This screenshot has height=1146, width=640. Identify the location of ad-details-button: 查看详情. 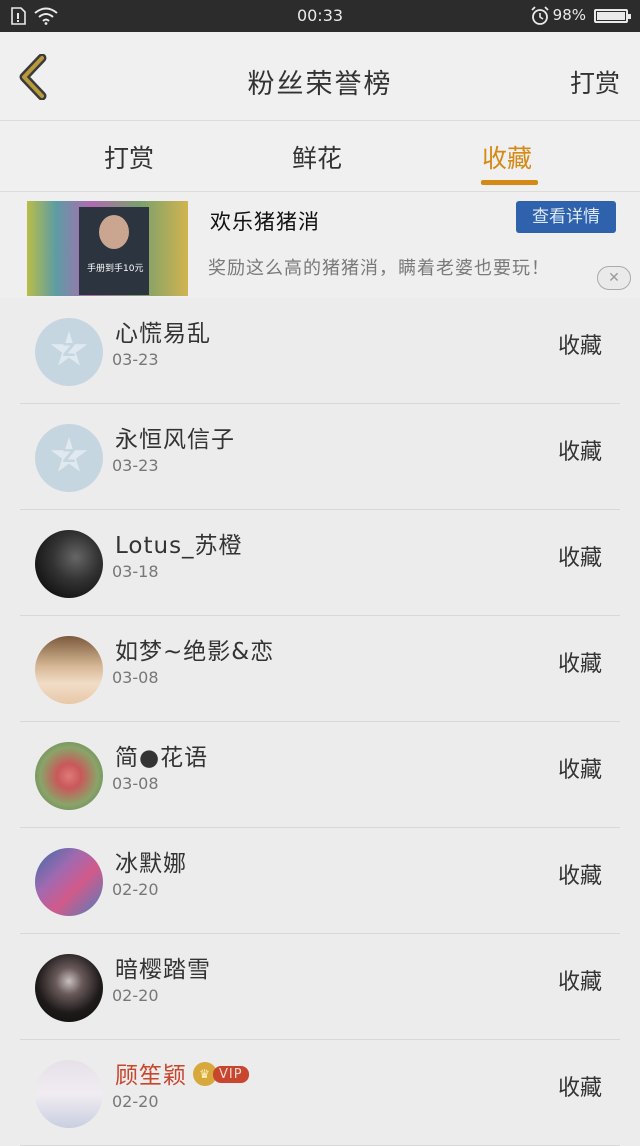
(566, 217).